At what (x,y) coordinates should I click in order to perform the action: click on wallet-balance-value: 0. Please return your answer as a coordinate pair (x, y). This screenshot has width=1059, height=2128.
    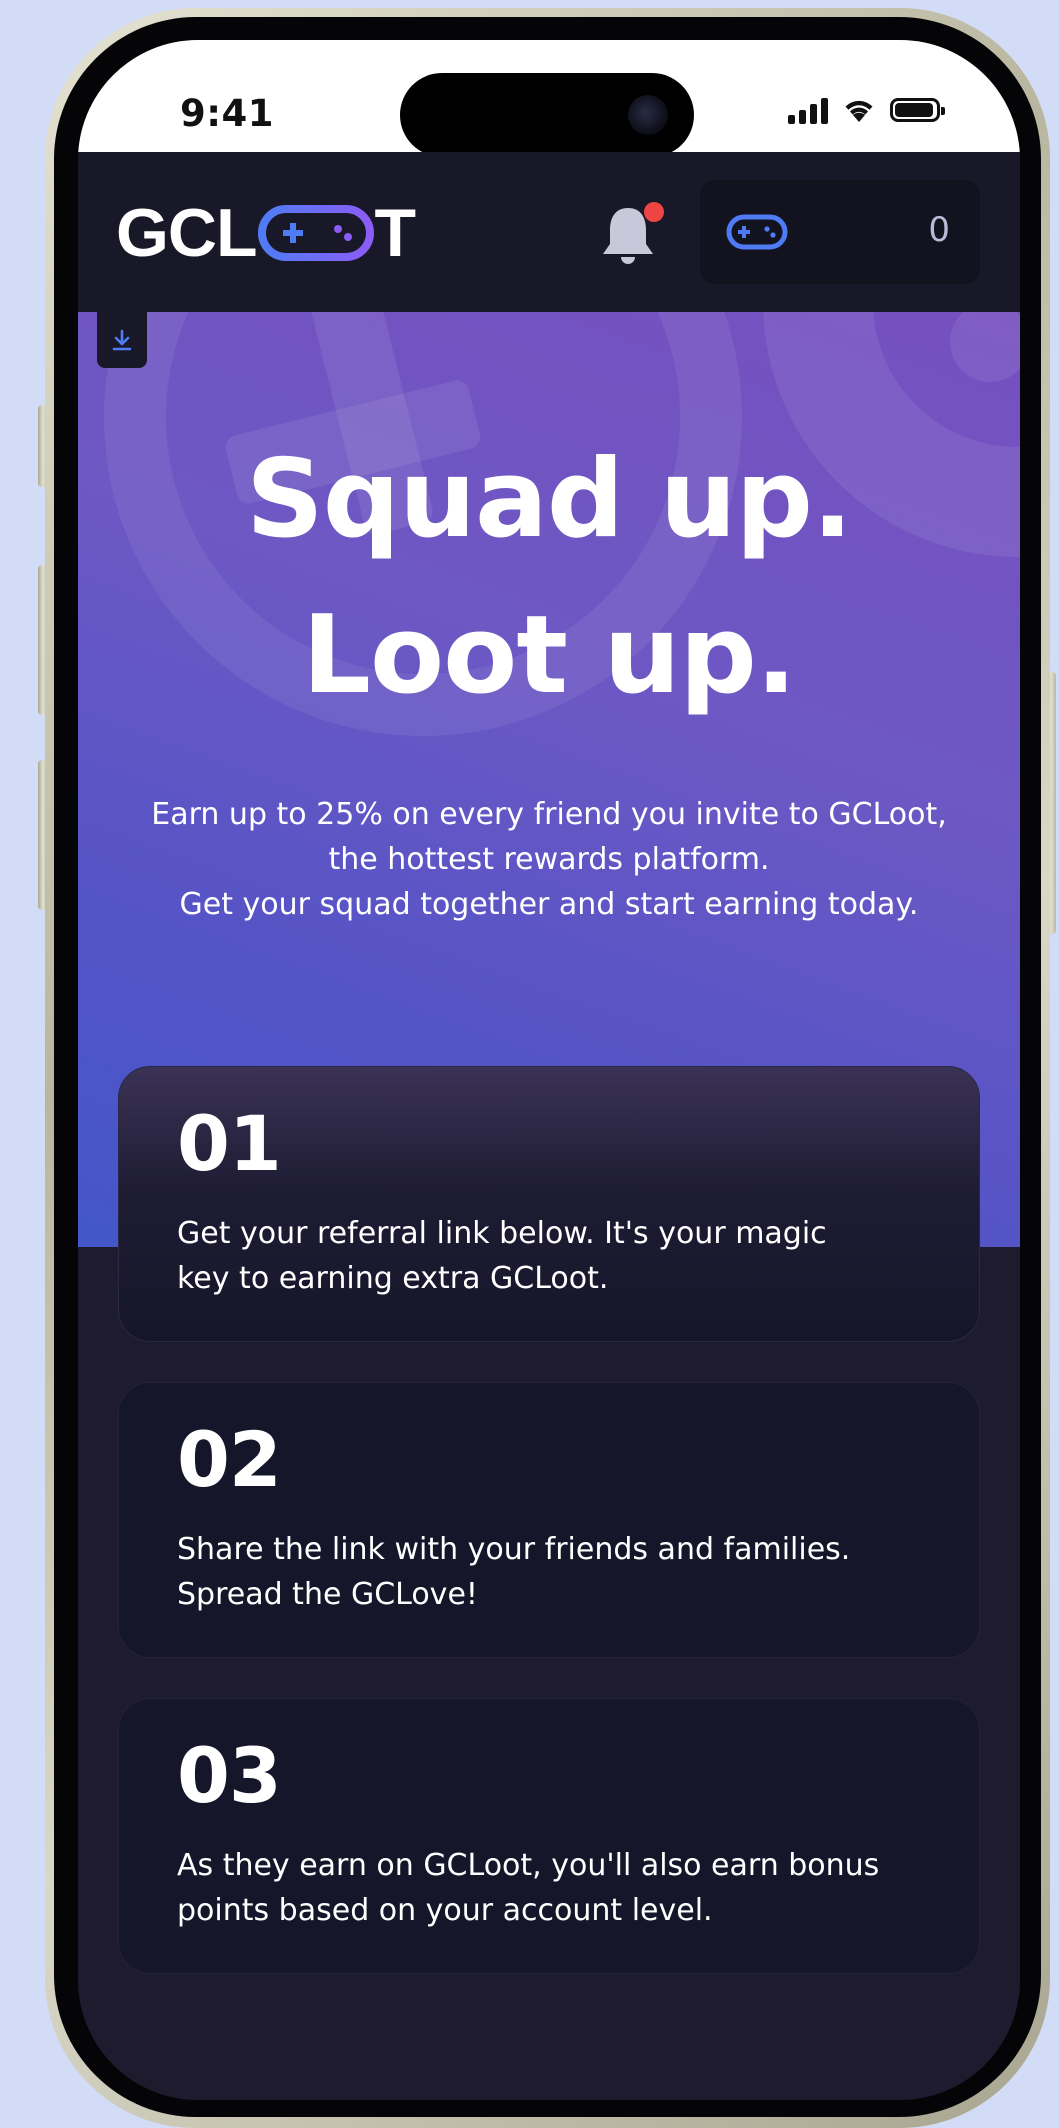
    Looking at the image, I should click on (939, 230).